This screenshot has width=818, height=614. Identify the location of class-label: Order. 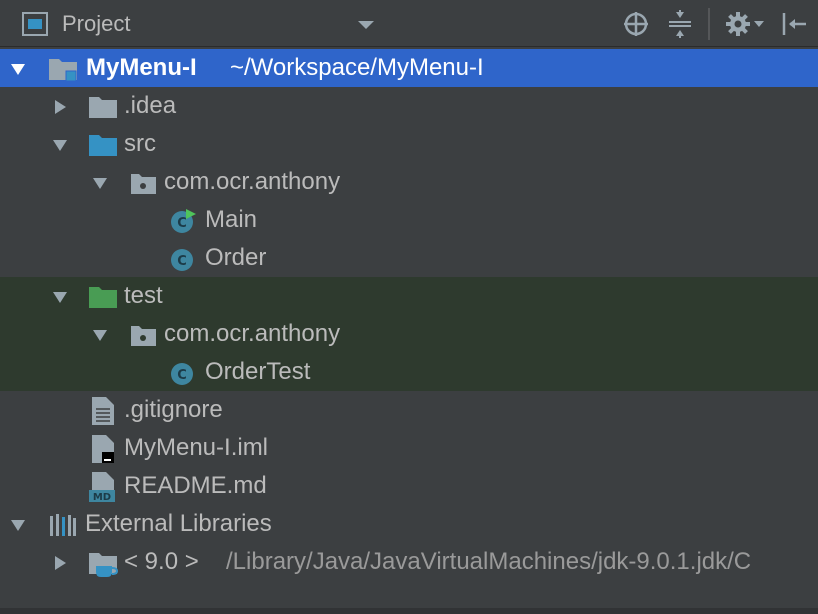
(236, 257).